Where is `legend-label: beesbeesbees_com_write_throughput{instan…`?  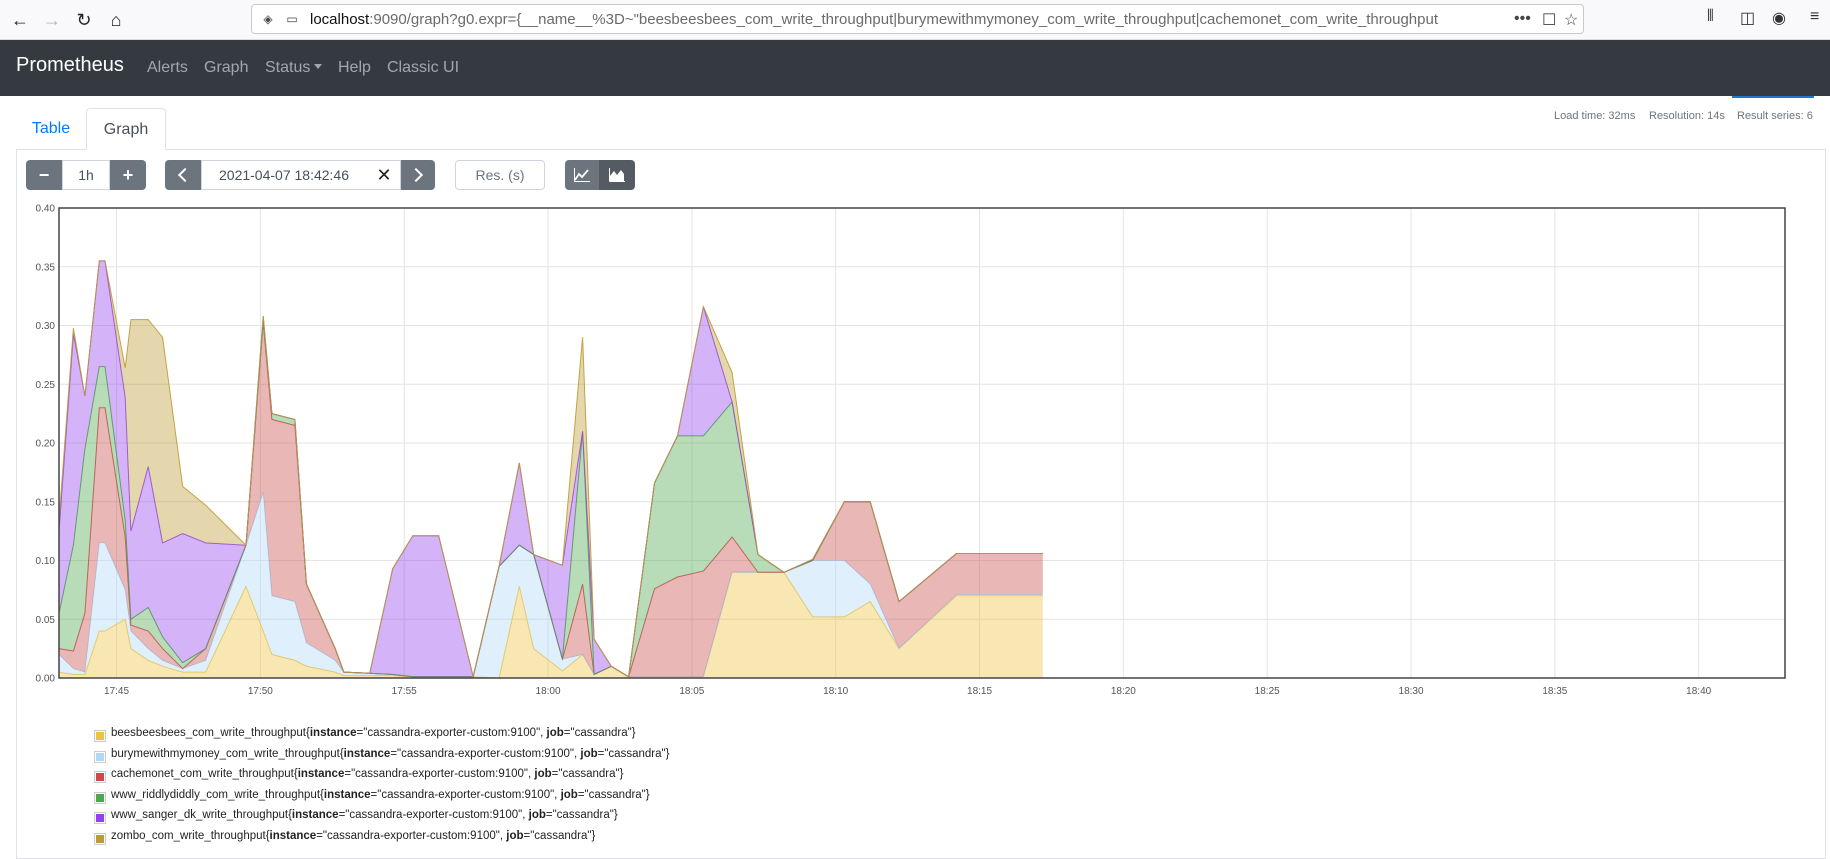 legend-label: beesbeesbees_com_write_throughput{instan… is located at coordinates (373, 733).